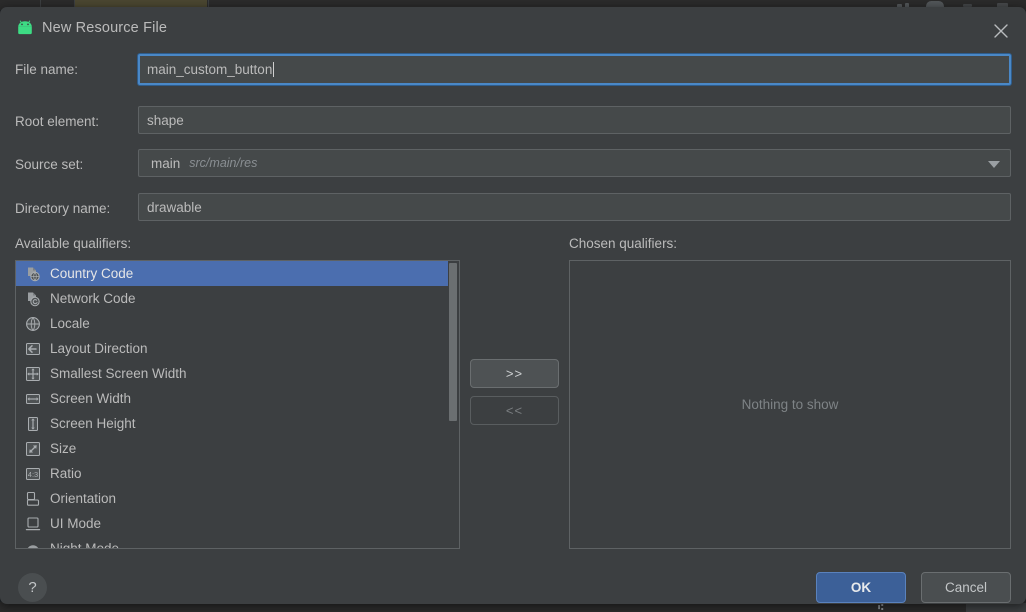  I want to click on file-name-label: File name:, so click(47, 69).